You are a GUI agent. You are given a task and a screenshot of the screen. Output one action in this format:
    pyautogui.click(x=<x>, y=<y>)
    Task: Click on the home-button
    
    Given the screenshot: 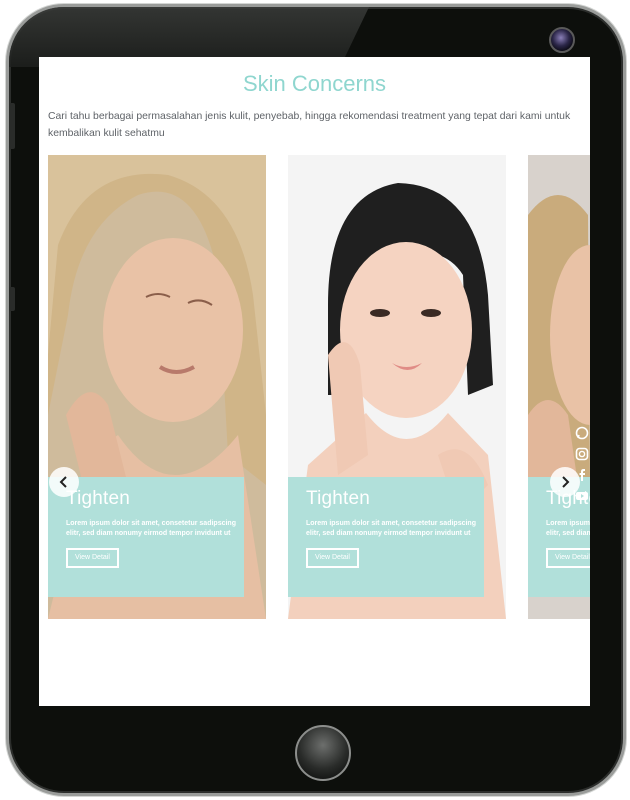 What is the action you would take?
    pyautogui.click(x=323, y=753)
    